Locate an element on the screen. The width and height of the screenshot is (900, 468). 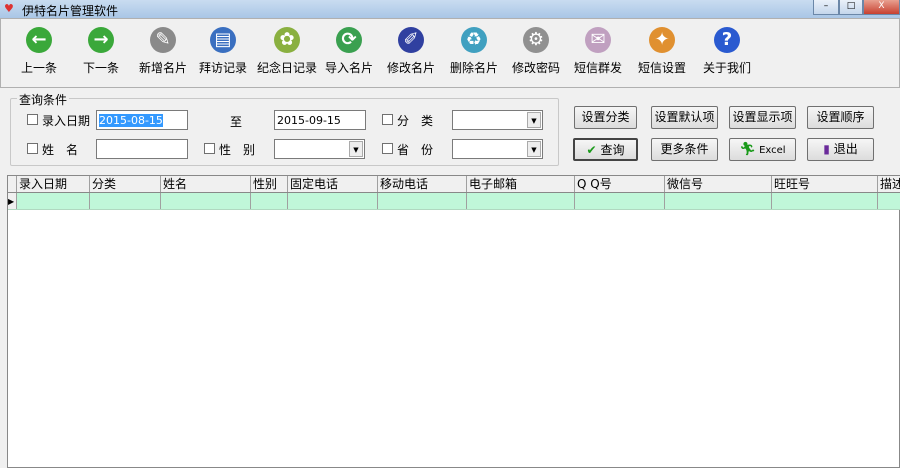
name-input is located at coordinates (142, 149).